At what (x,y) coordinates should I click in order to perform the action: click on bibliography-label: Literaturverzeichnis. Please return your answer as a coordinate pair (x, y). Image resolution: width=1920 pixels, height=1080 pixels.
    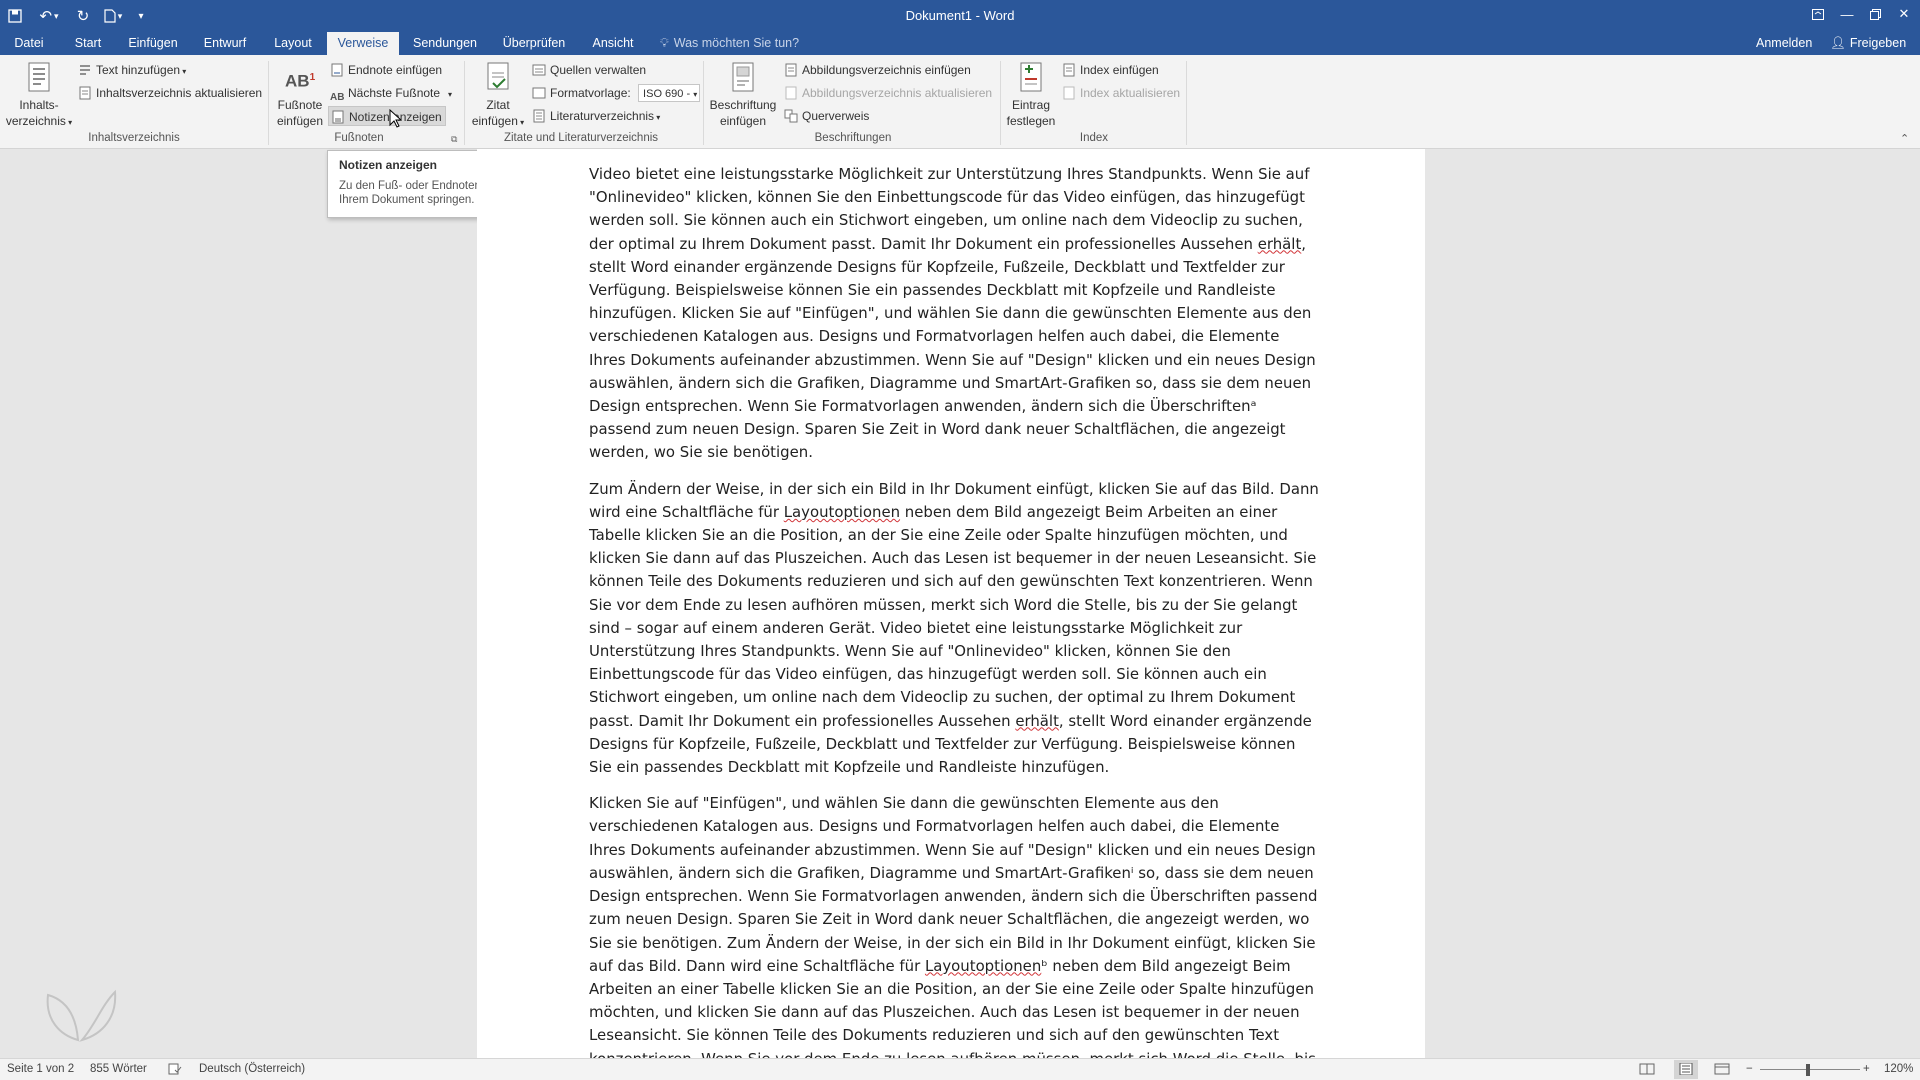
    Looking at the image, I should click on (602, 116).